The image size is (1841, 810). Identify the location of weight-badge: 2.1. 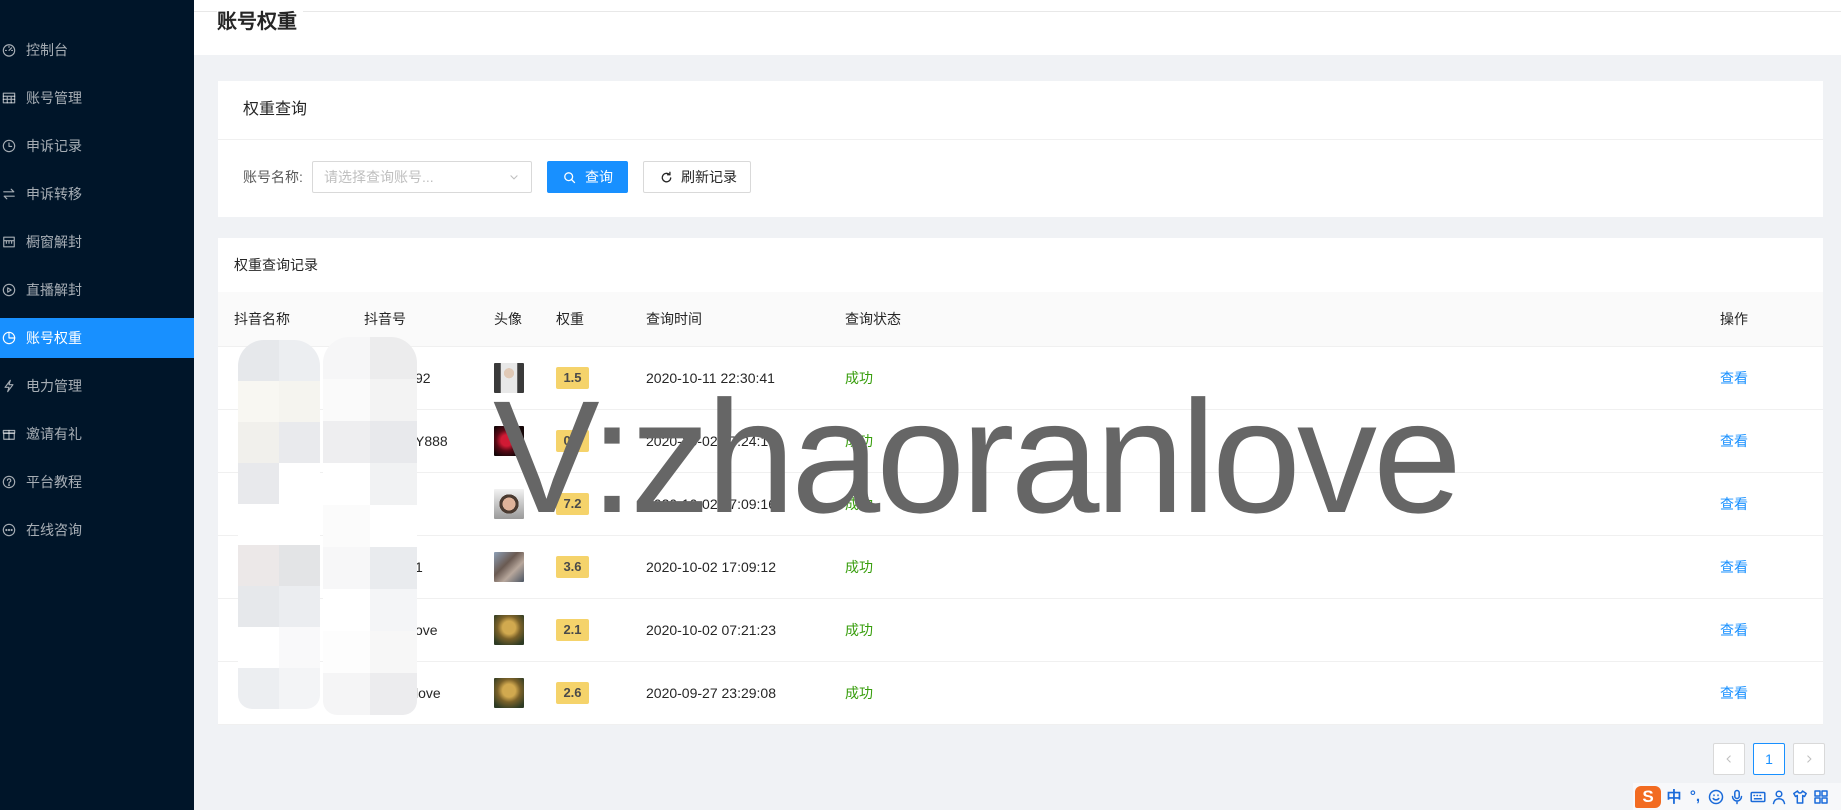
(572, 630).